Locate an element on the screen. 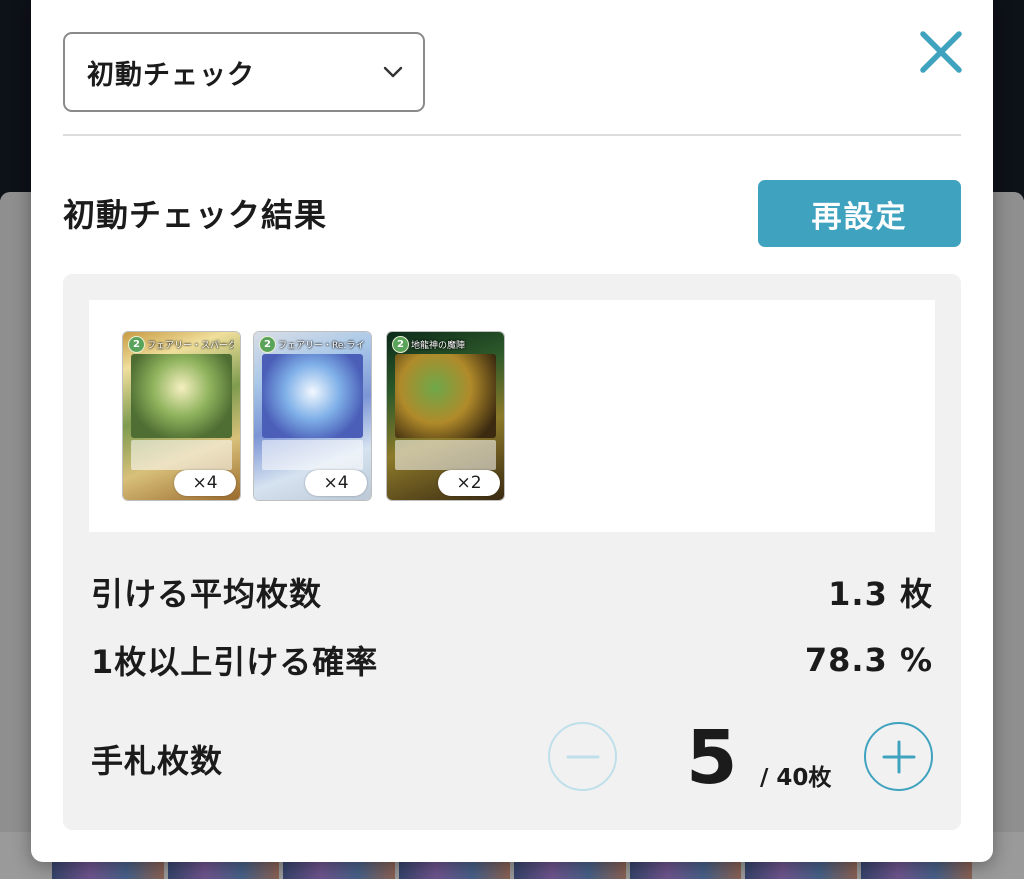 This screenshot has width=1024, height=879. card-fairy-relife: 2 フェアリー・Re:ライフ ×4 is located at coordinates (312, 416).